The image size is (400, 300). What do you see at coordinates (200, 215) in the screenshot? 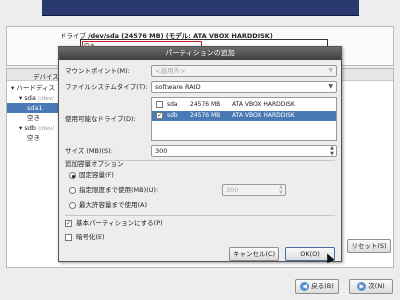
I see `separator` at bounding box center [200, 215].